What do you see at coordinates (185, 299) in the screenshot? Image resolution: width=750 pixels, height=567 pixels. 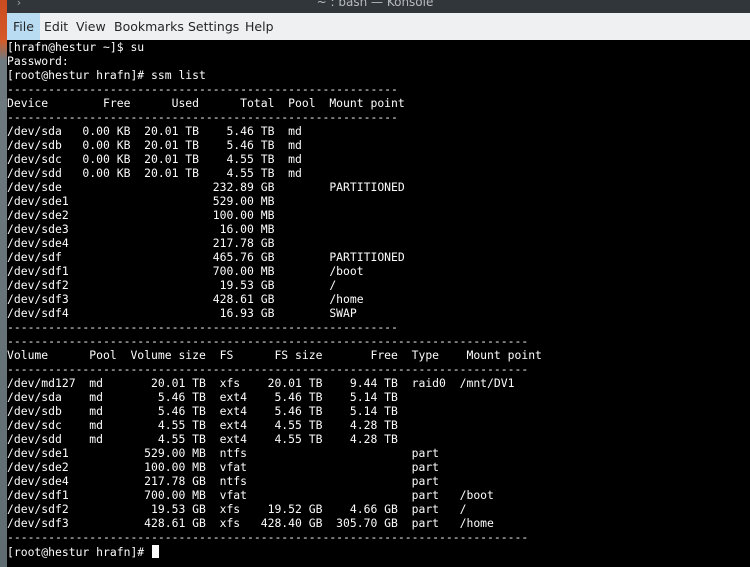 I see `terminal-line: /dev/sdf3 428.61 GB /home` at bounding box center [185, 299].